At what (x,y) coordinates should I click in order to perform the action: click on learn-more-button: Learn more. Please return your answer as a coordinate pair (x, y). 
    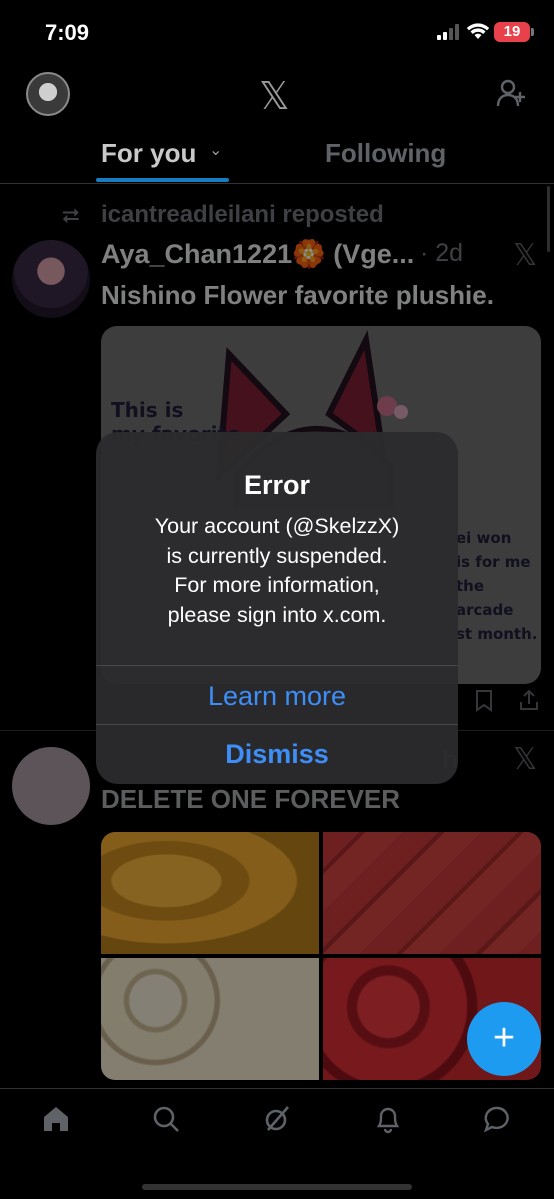
    Looking at the image, I should click on (277, 696).